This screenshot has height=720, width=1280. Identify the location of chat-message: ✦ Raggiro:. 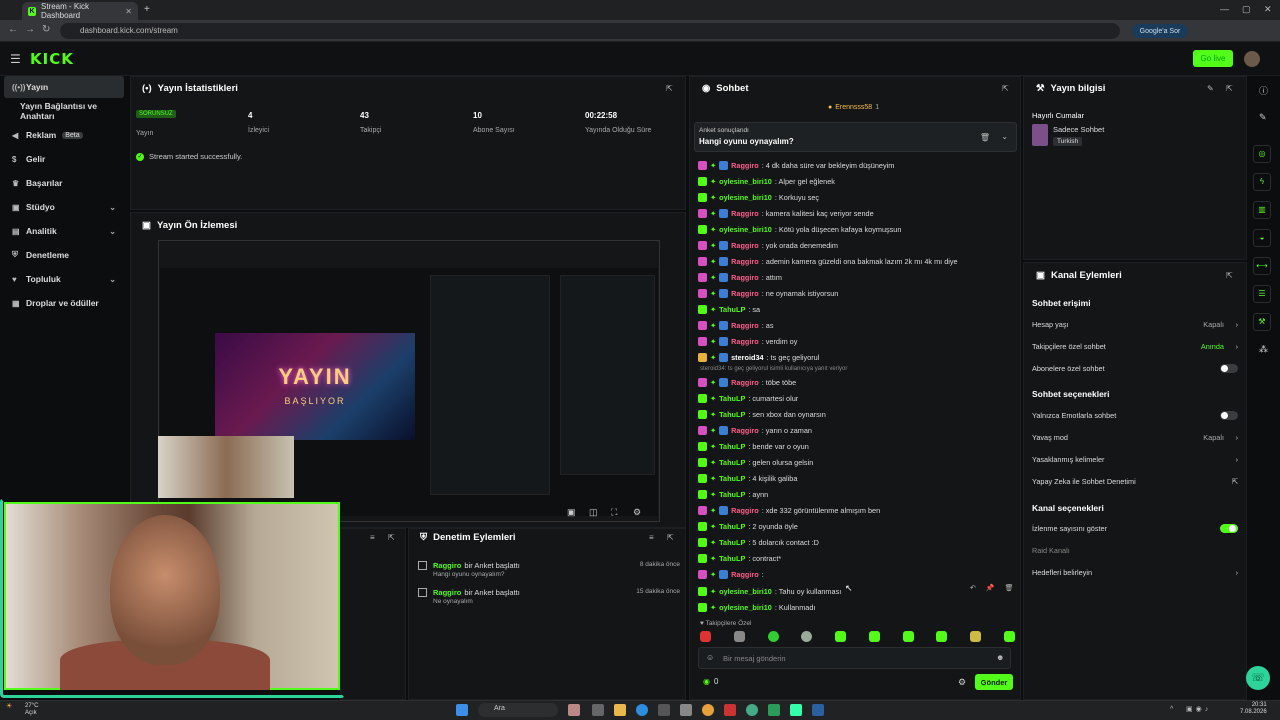
(731, 574).